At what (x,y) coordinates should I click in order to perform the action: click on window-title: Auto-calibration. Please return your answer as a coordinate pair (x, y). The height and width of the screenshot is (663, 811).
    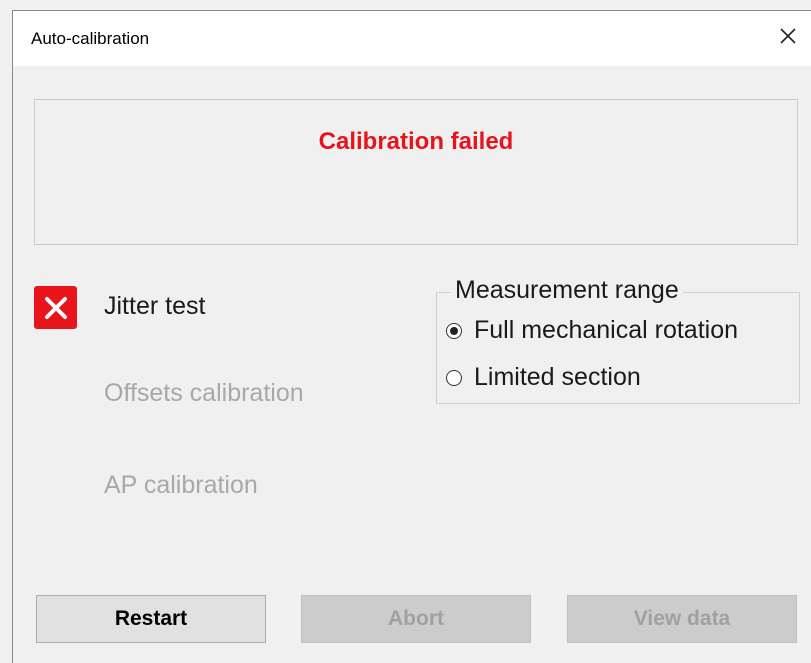
    Looking at the image, I should click on (90, 38).